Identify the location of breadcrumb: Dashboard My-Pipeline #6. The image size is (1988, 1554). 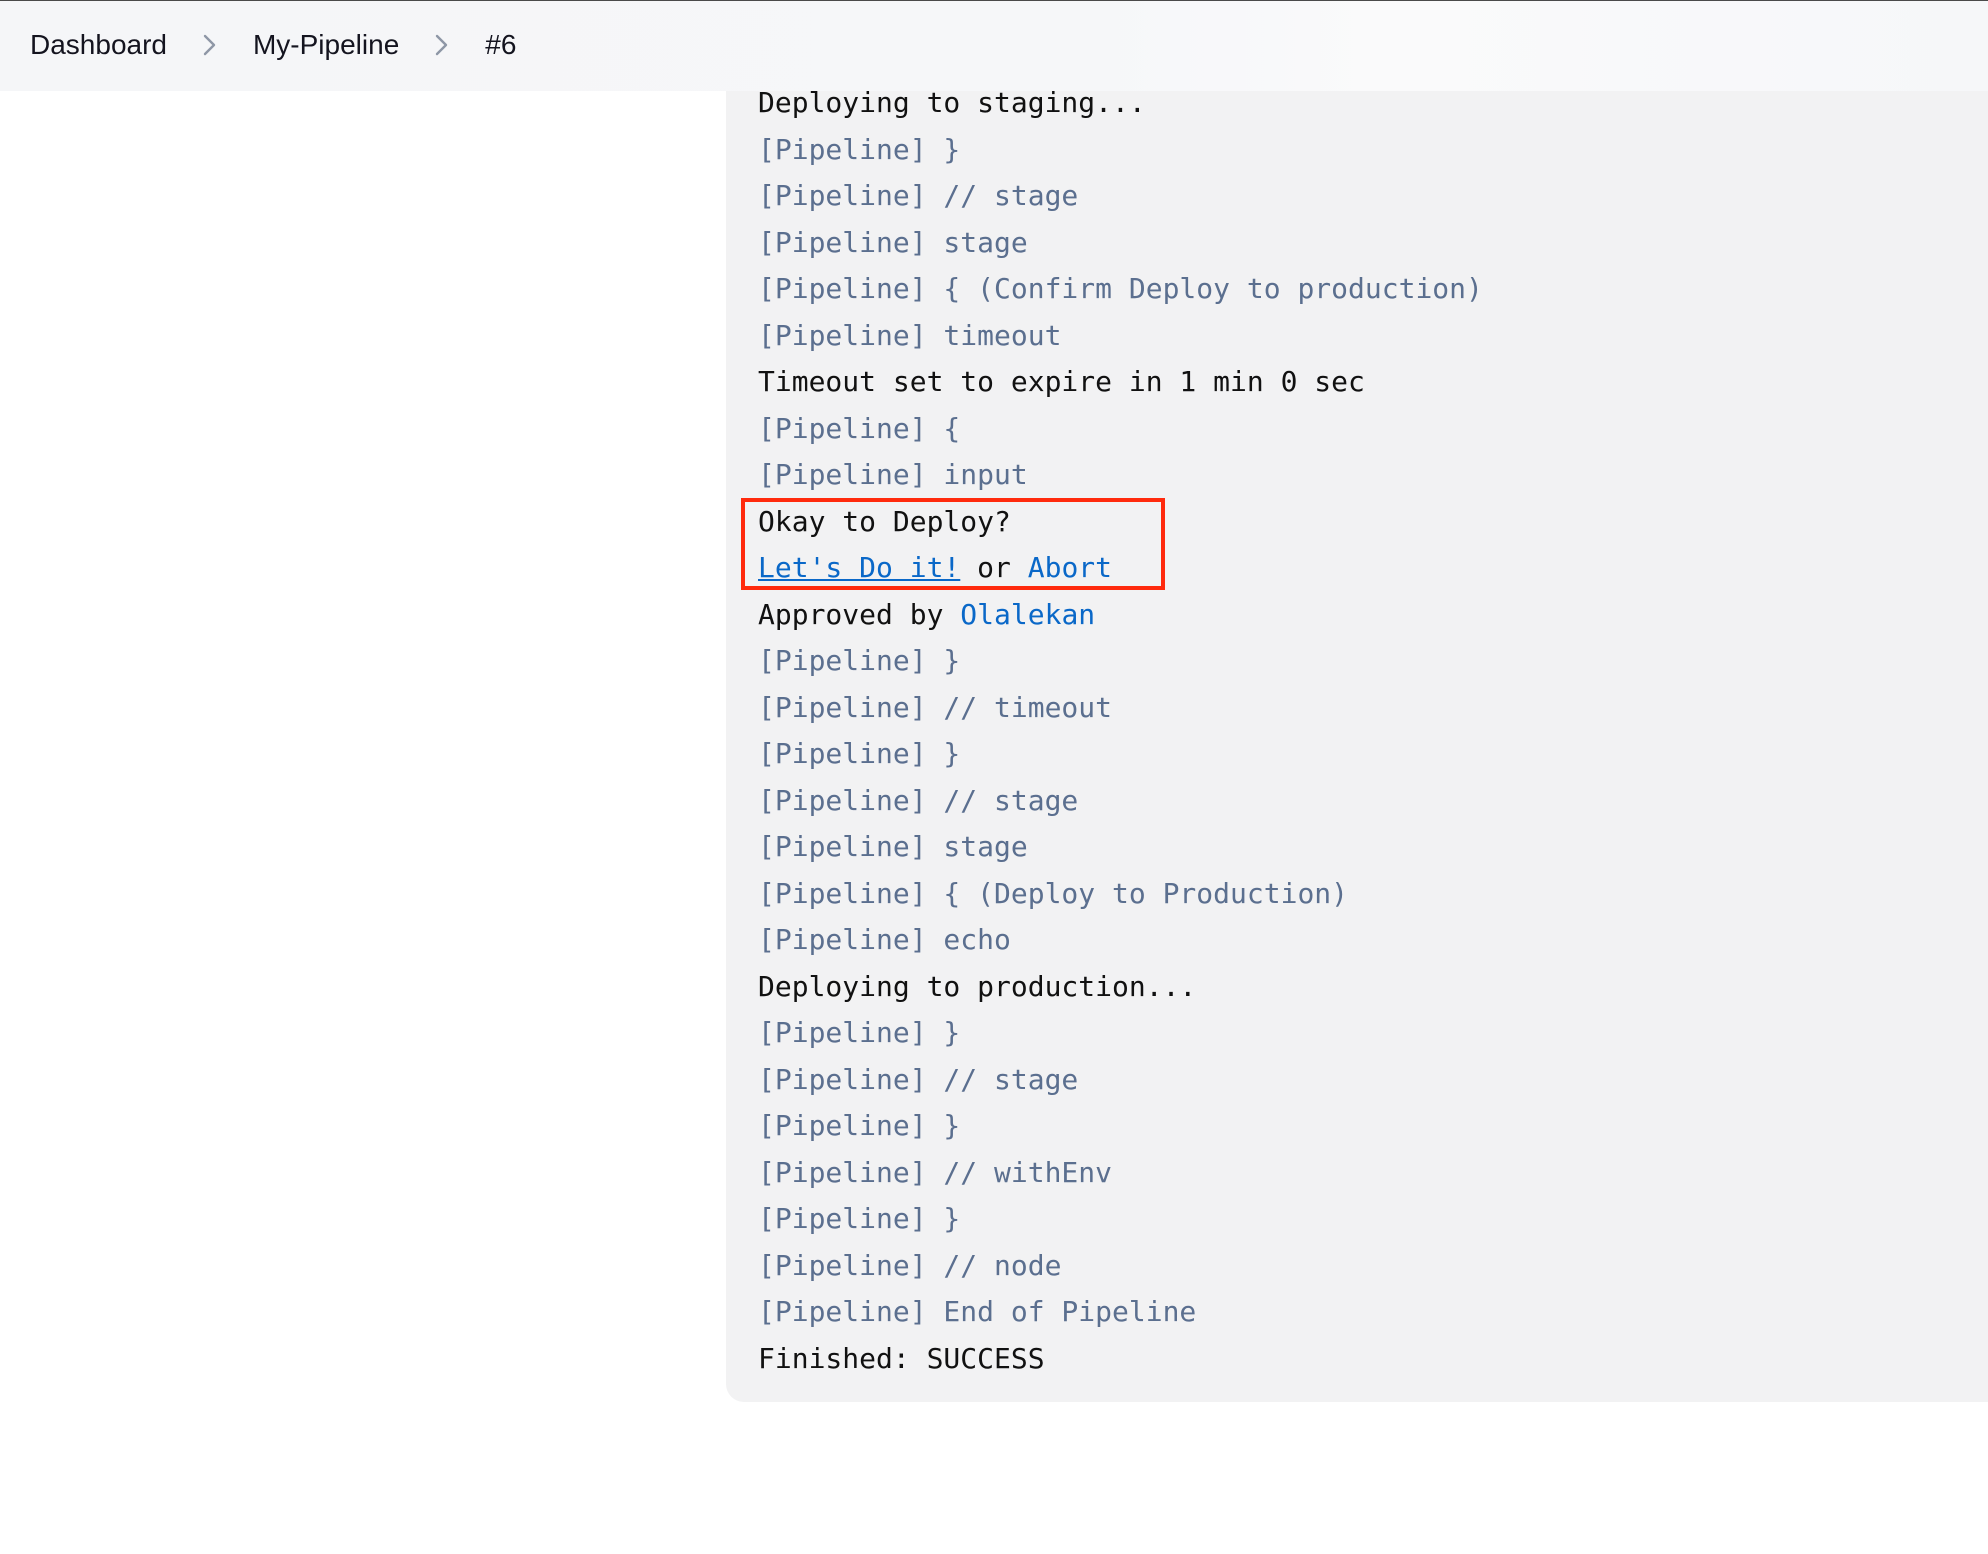
(273, 45).